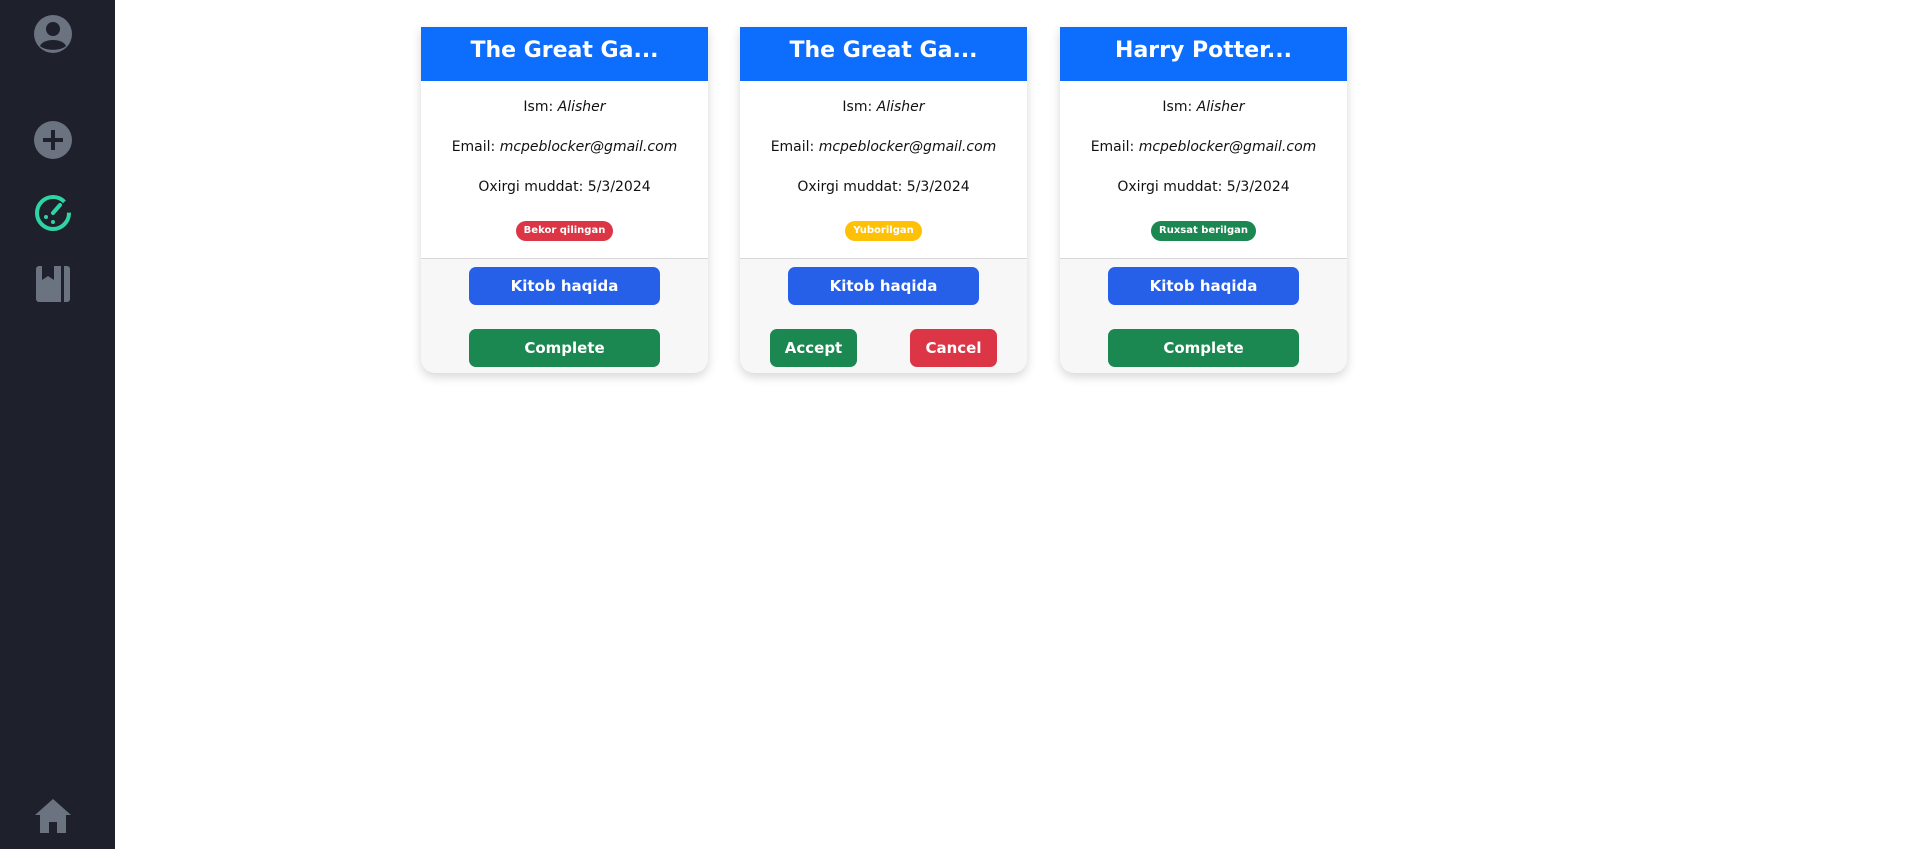  What do you see at coordinates (813, 348) in the screenshot?
I see `accept-button: Accept` at bounding box center [813, 348].